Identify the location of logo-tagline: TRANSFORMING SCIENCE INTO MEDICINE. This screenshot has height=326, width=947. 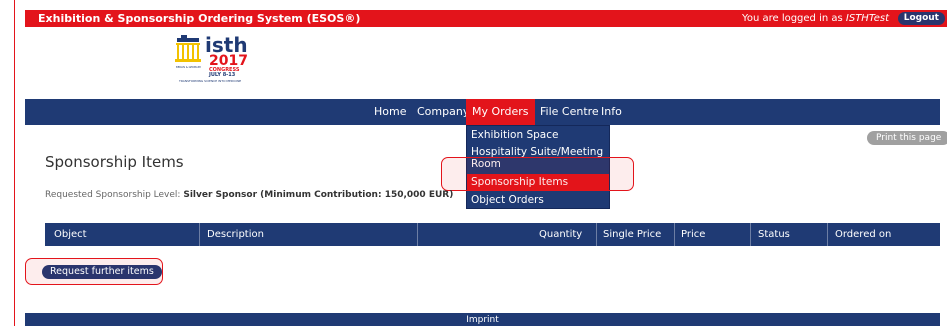
(209, 81).